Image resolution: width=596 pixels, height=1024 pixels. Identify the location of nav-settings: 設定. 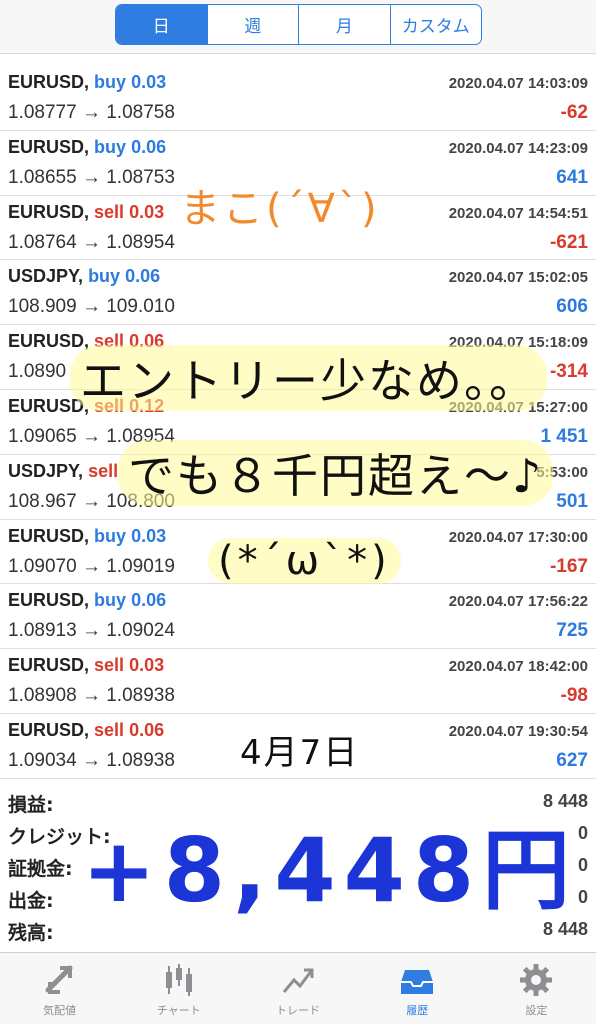
(536, 988).